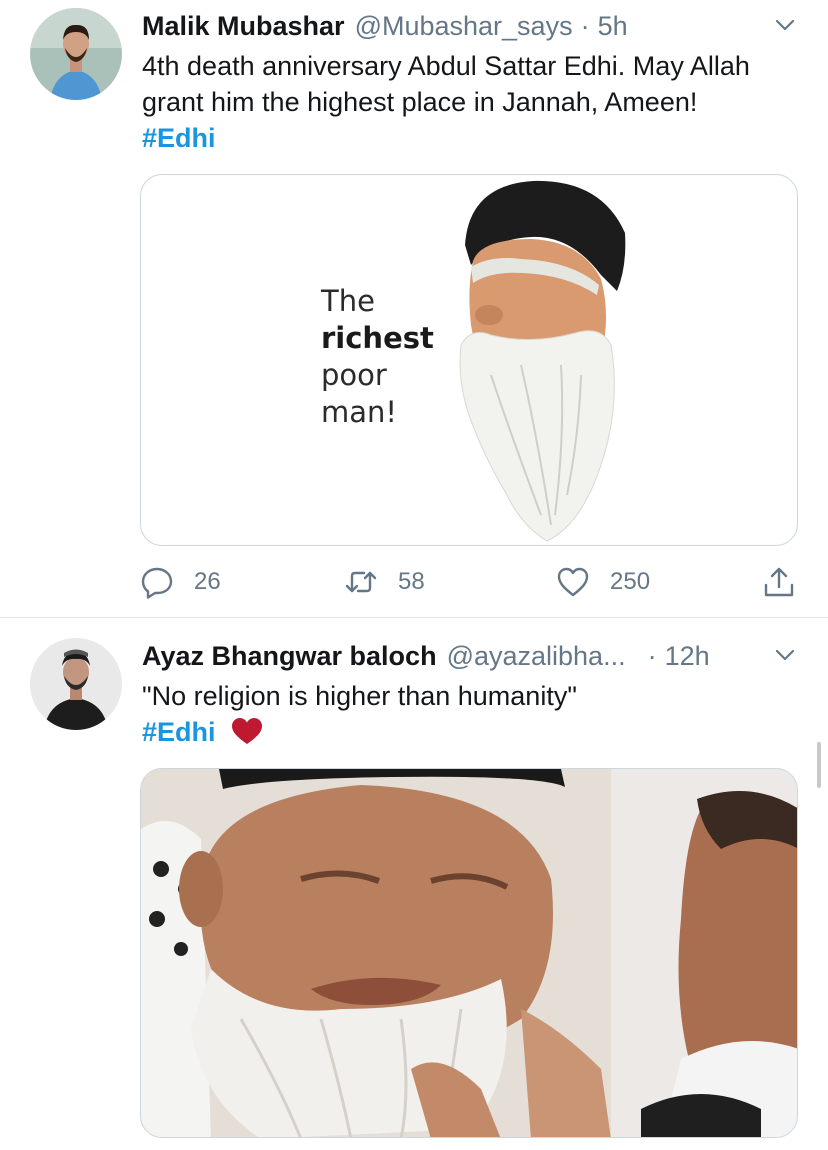 Image resolution: width=828 pixels, height=1150 pixels. What do you see at coordinates (359, 412) in the screenshot?
I see `poster-line: man!` at bounding box center [359, 412].